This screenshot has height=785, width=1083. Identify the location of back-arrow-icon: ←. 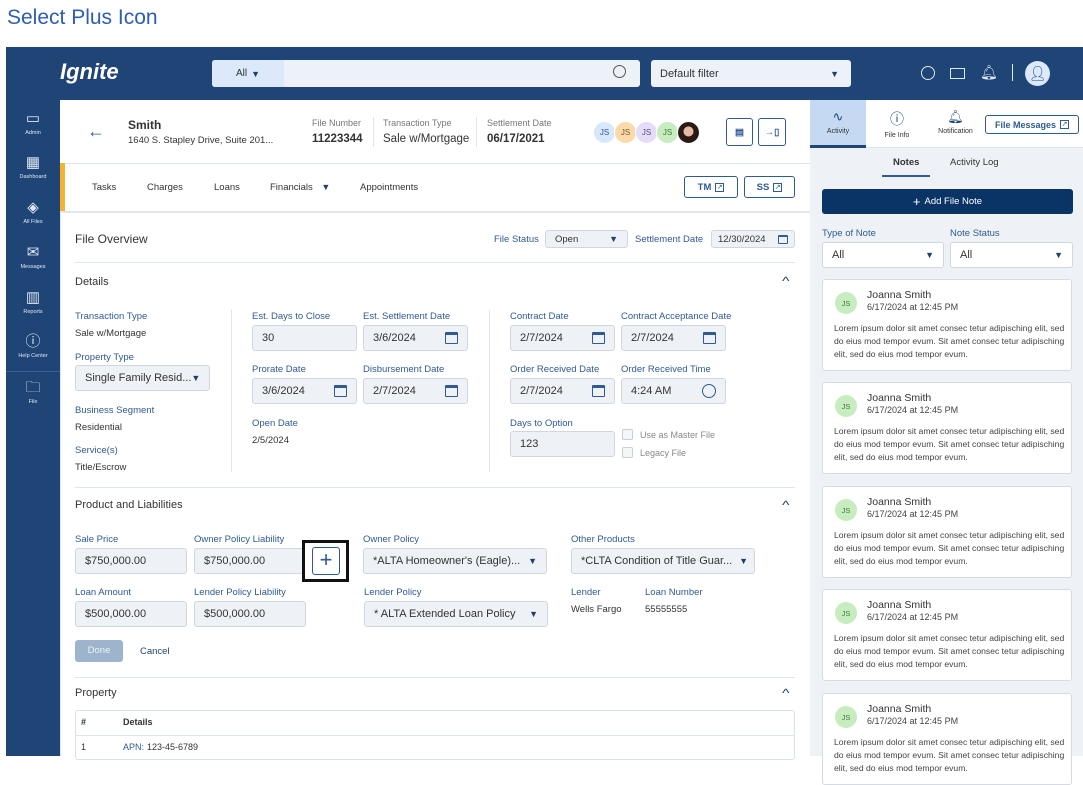
(96, 131).